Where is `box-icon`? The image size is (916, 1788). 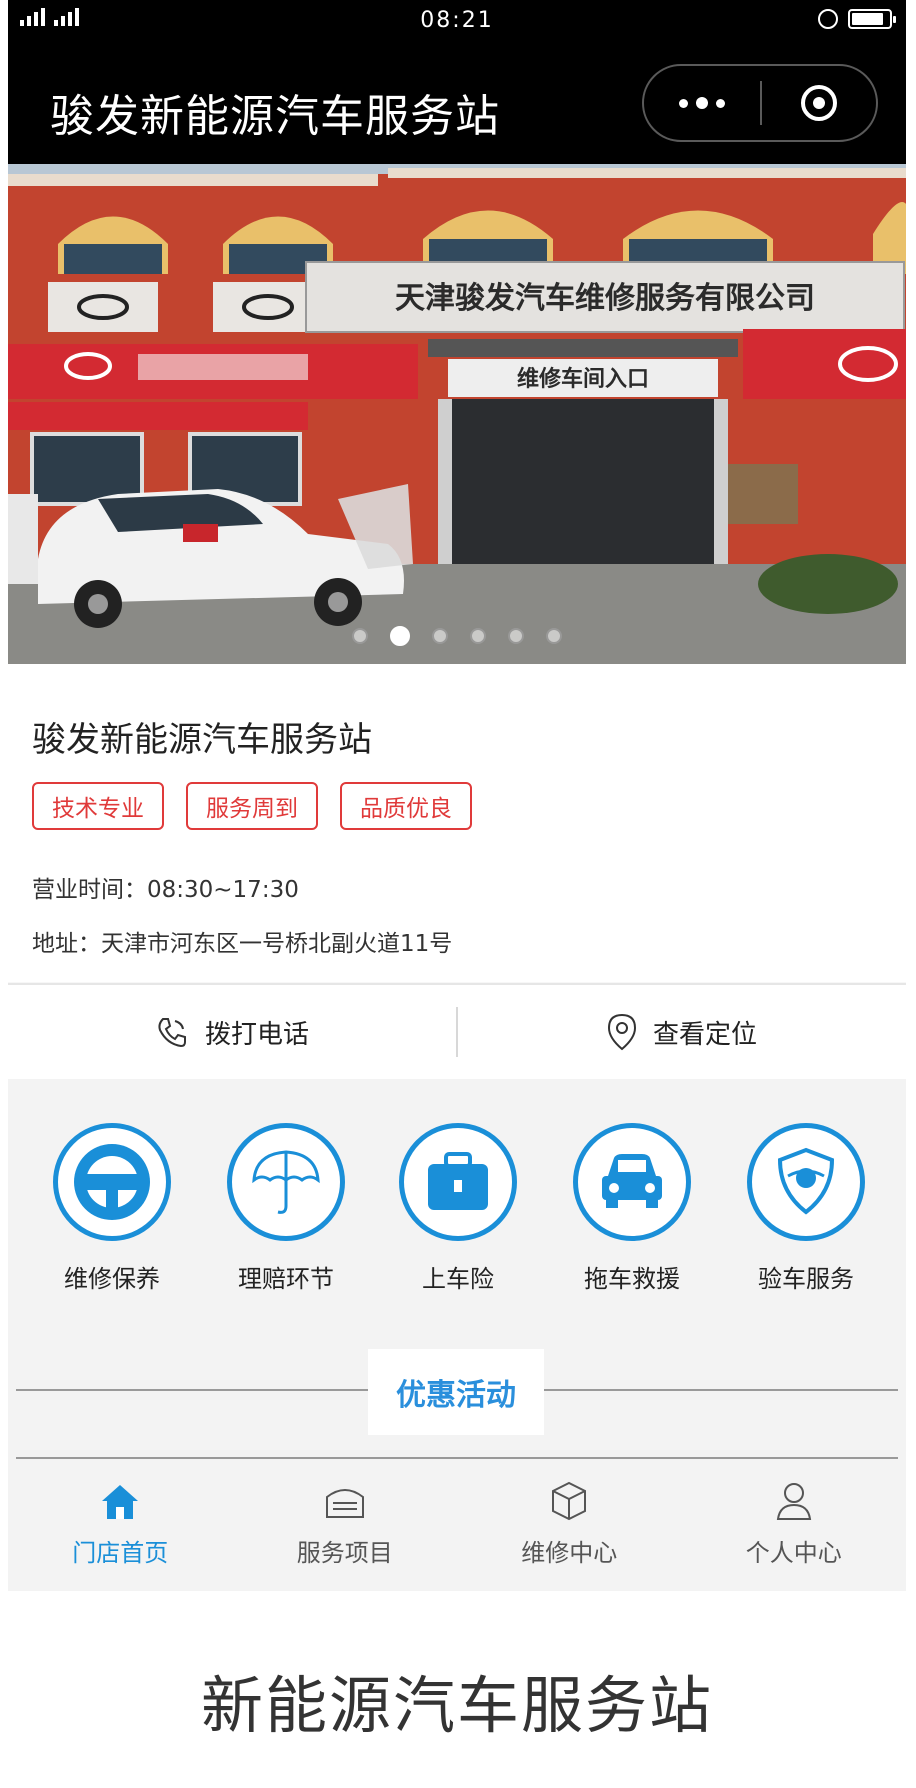 box-icon is located at coordinates (569, 1501).